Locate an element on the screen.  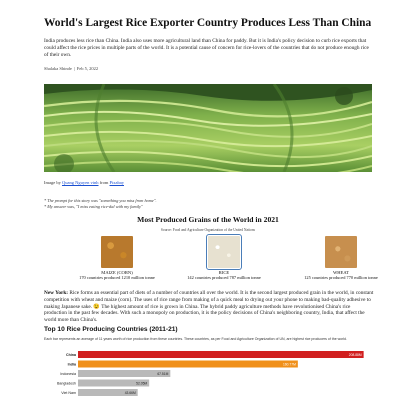
category-label: Bangladesh is located at coordinates (66, 383).